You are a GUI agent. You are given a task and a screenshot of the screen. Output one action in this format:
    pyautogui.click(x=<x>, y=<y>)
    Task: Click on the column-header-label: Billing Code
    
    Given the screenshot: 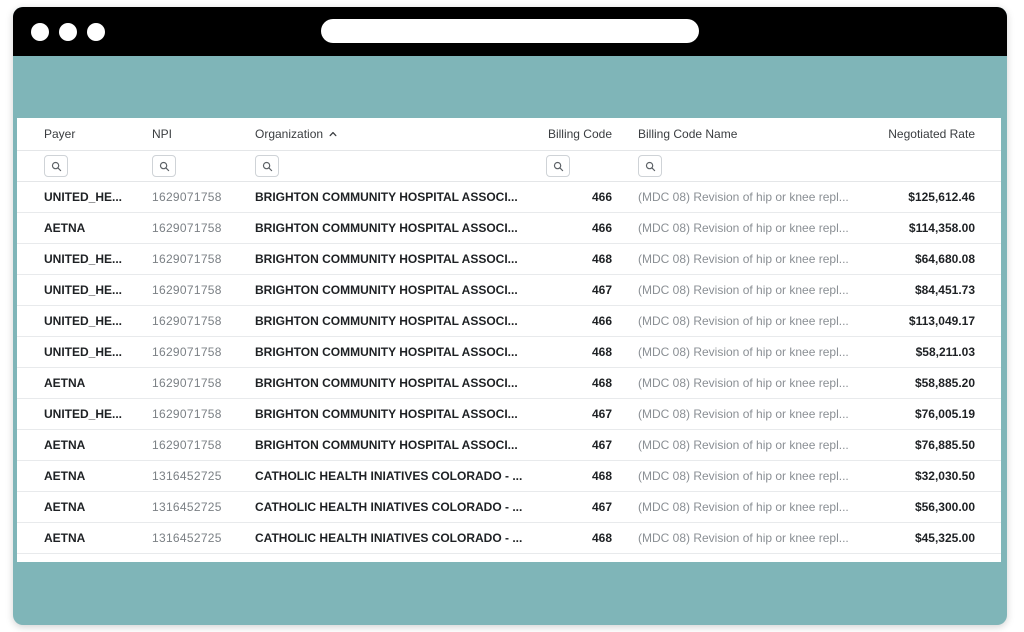 What is the action you would take?
    pyautogui.click(x=579, y=134)
    